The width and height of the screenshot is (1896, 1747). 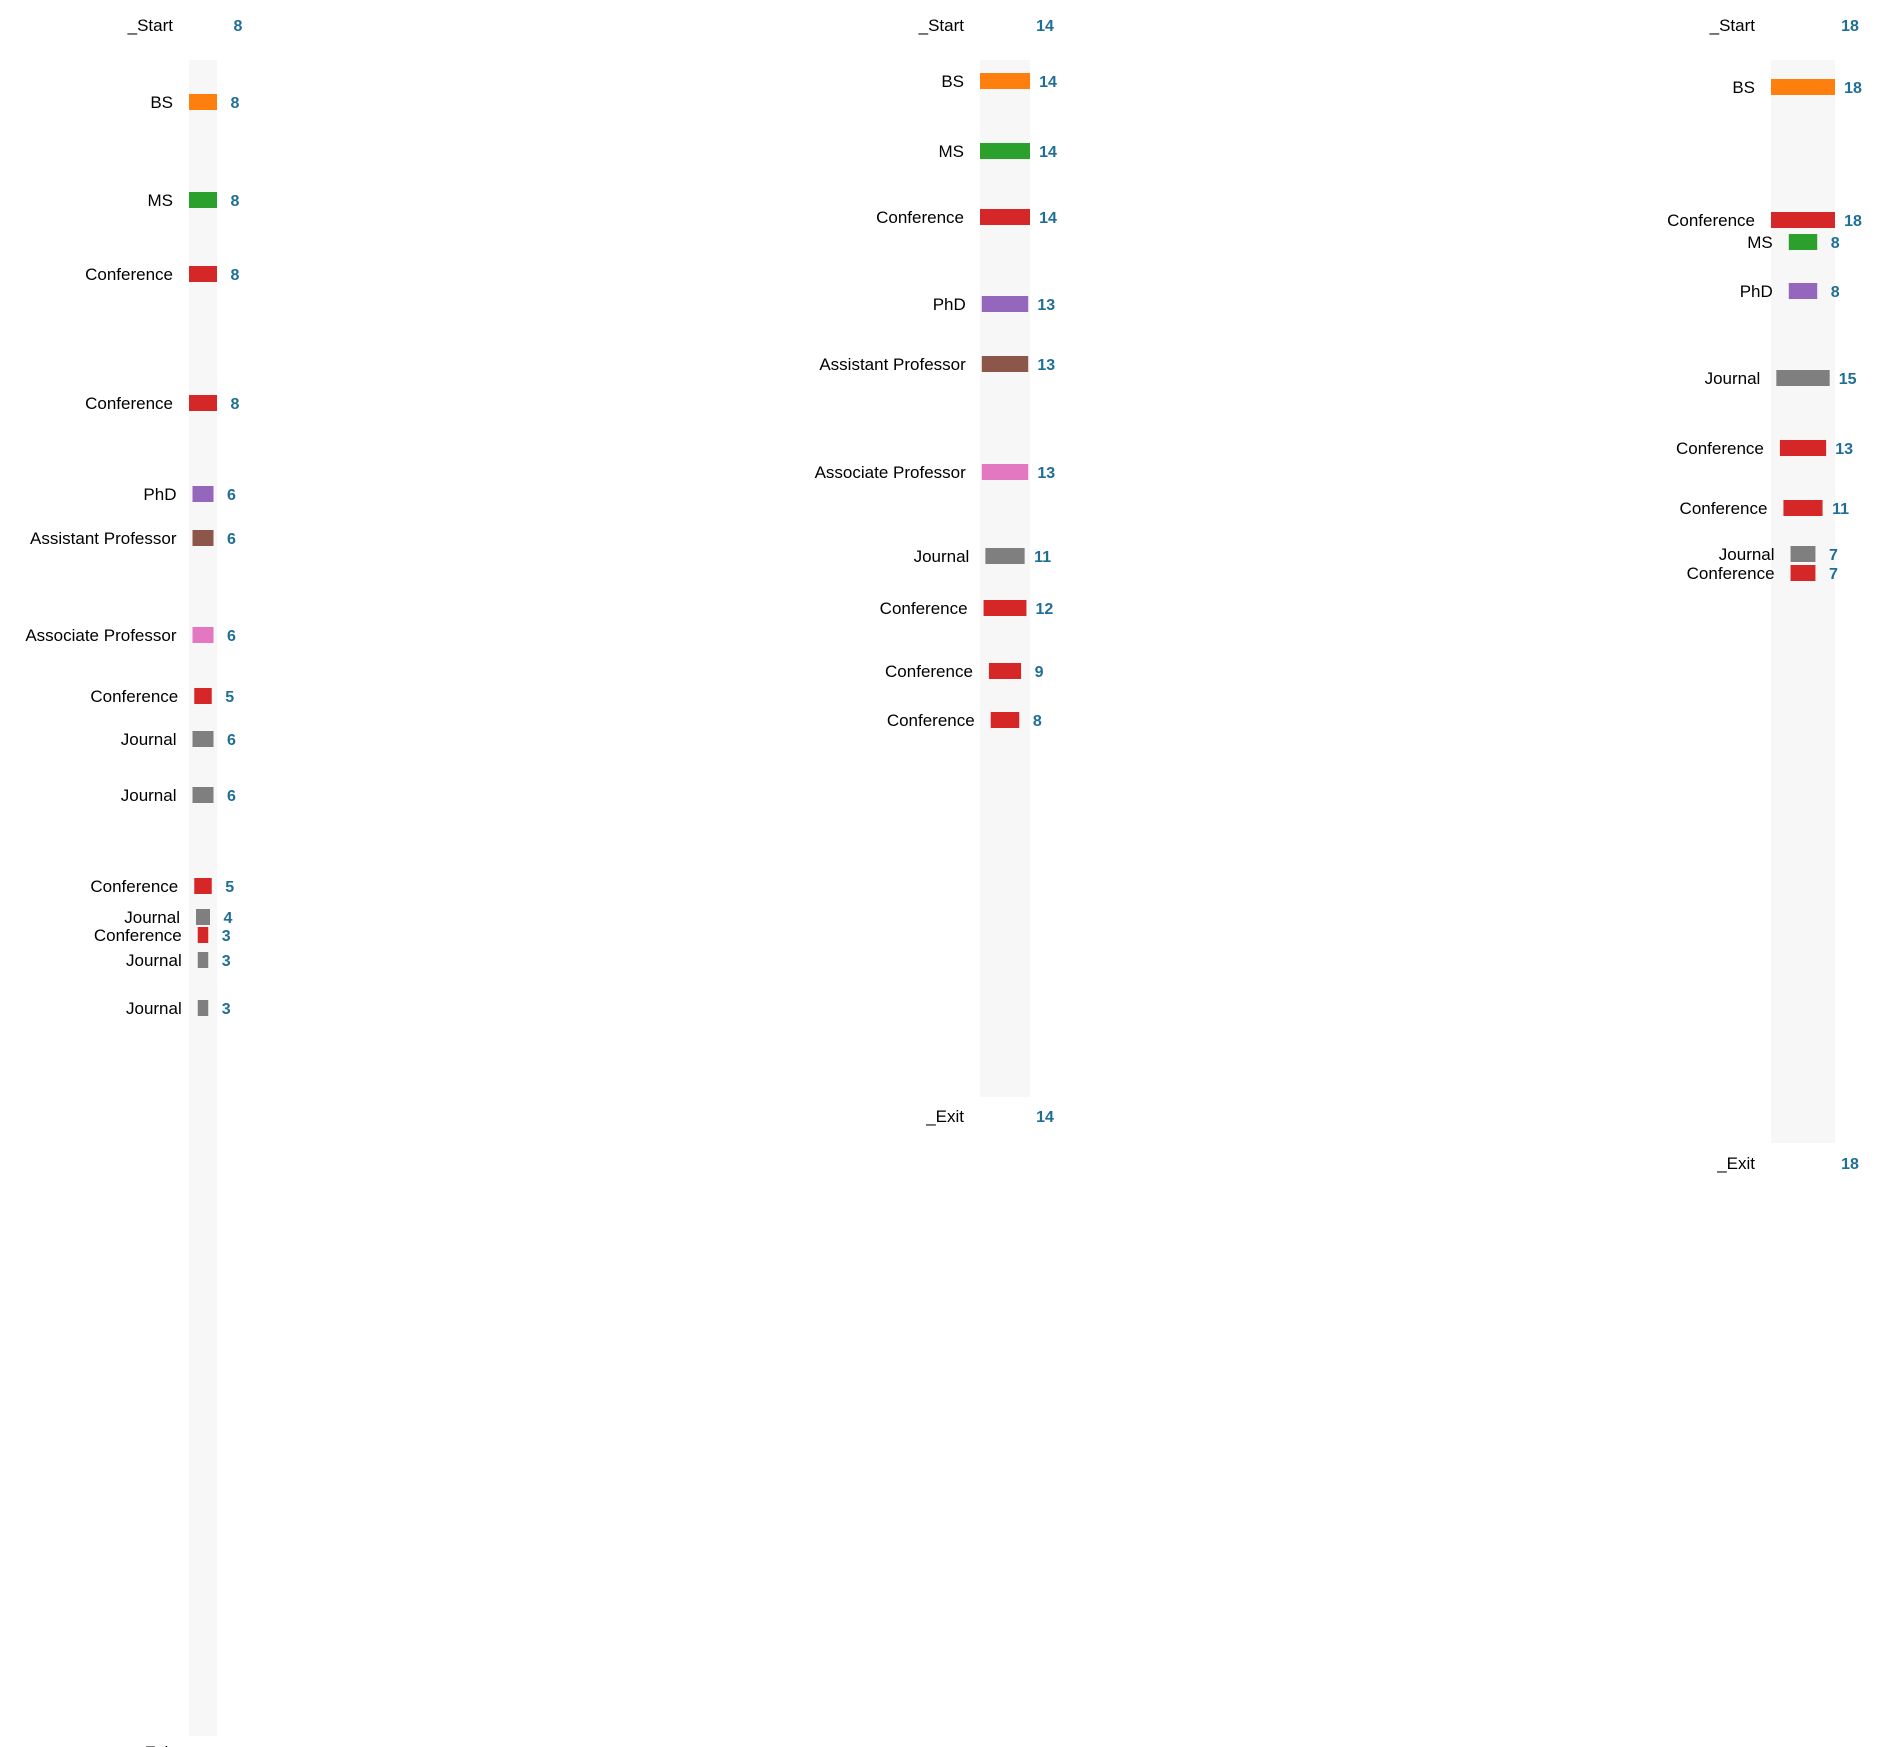 What do you see at coordinates (1045, 26) in the screenshot?
I see `start-count: 14` at bounding box center [1045, 26].